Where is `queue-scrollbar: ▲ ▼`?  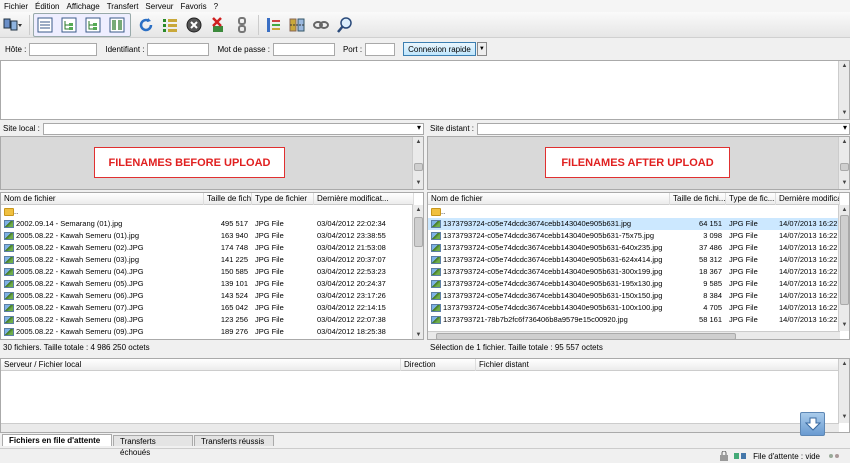 queue-scrollbar: ▲ ▼ is located at coordinates (843, 391).